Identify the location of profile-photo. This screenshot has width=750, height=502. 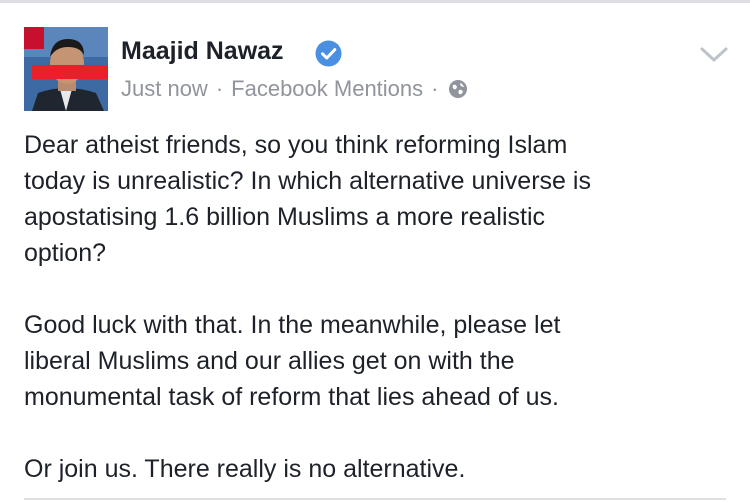
(66, 69).